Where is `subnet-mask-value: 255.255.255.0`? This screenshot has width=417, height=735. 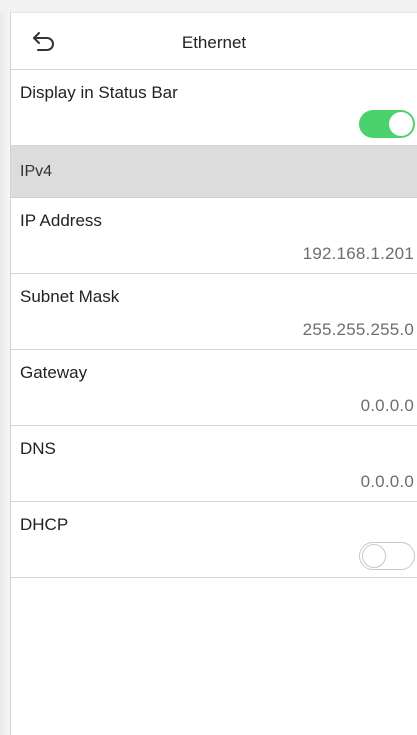 subnet-mask-value: 255.255.255.0 is located at coordinates (358, 329).